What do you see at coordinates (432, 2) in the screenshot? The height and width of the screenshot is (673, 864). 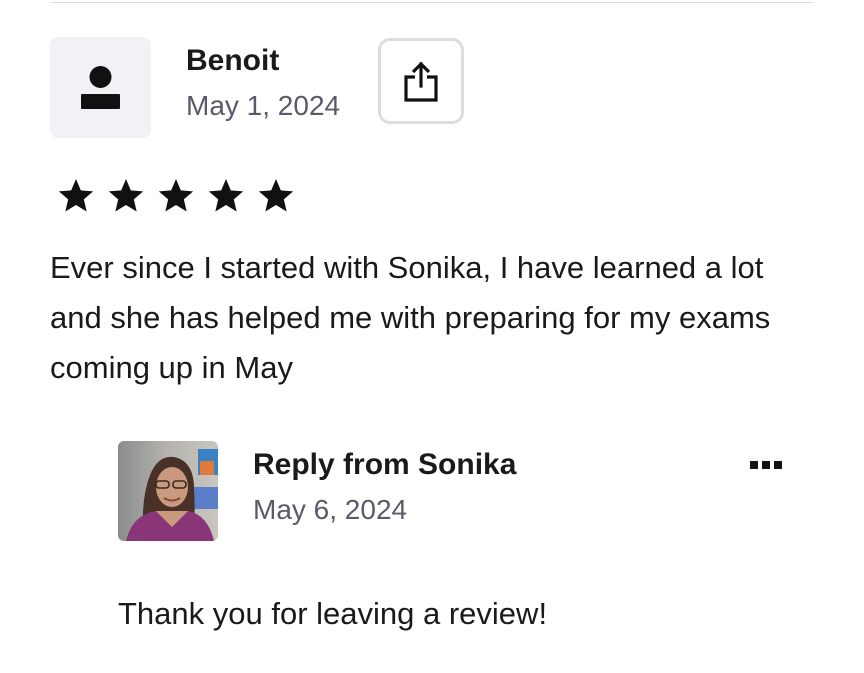 I see `top-divider` at bounding box center [432, 2].